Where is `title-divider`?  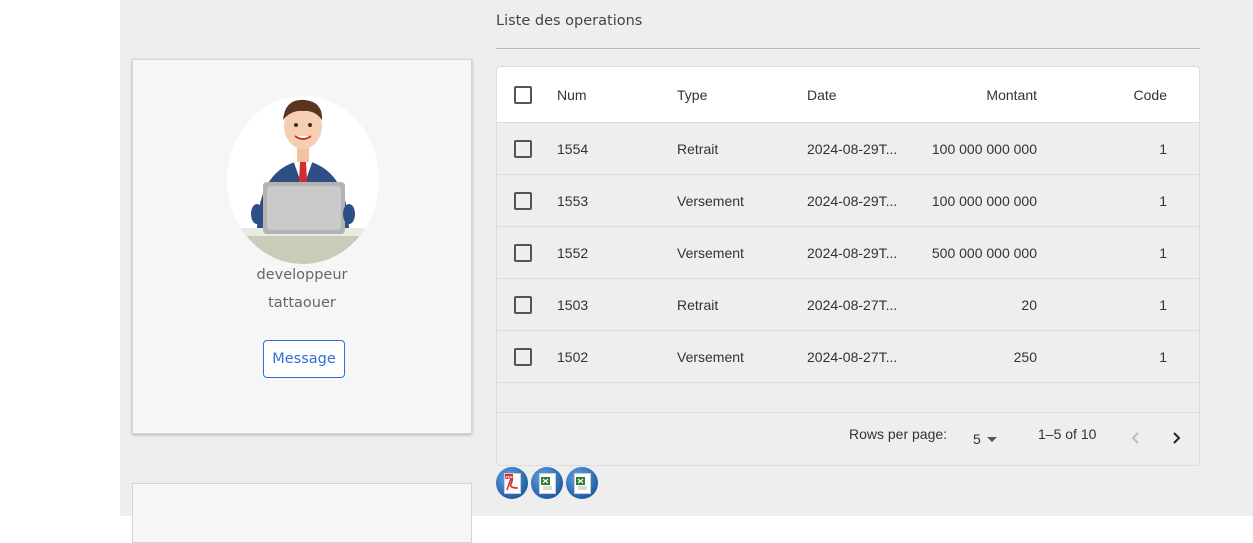 title-divider is located at coordinates (848, 48).